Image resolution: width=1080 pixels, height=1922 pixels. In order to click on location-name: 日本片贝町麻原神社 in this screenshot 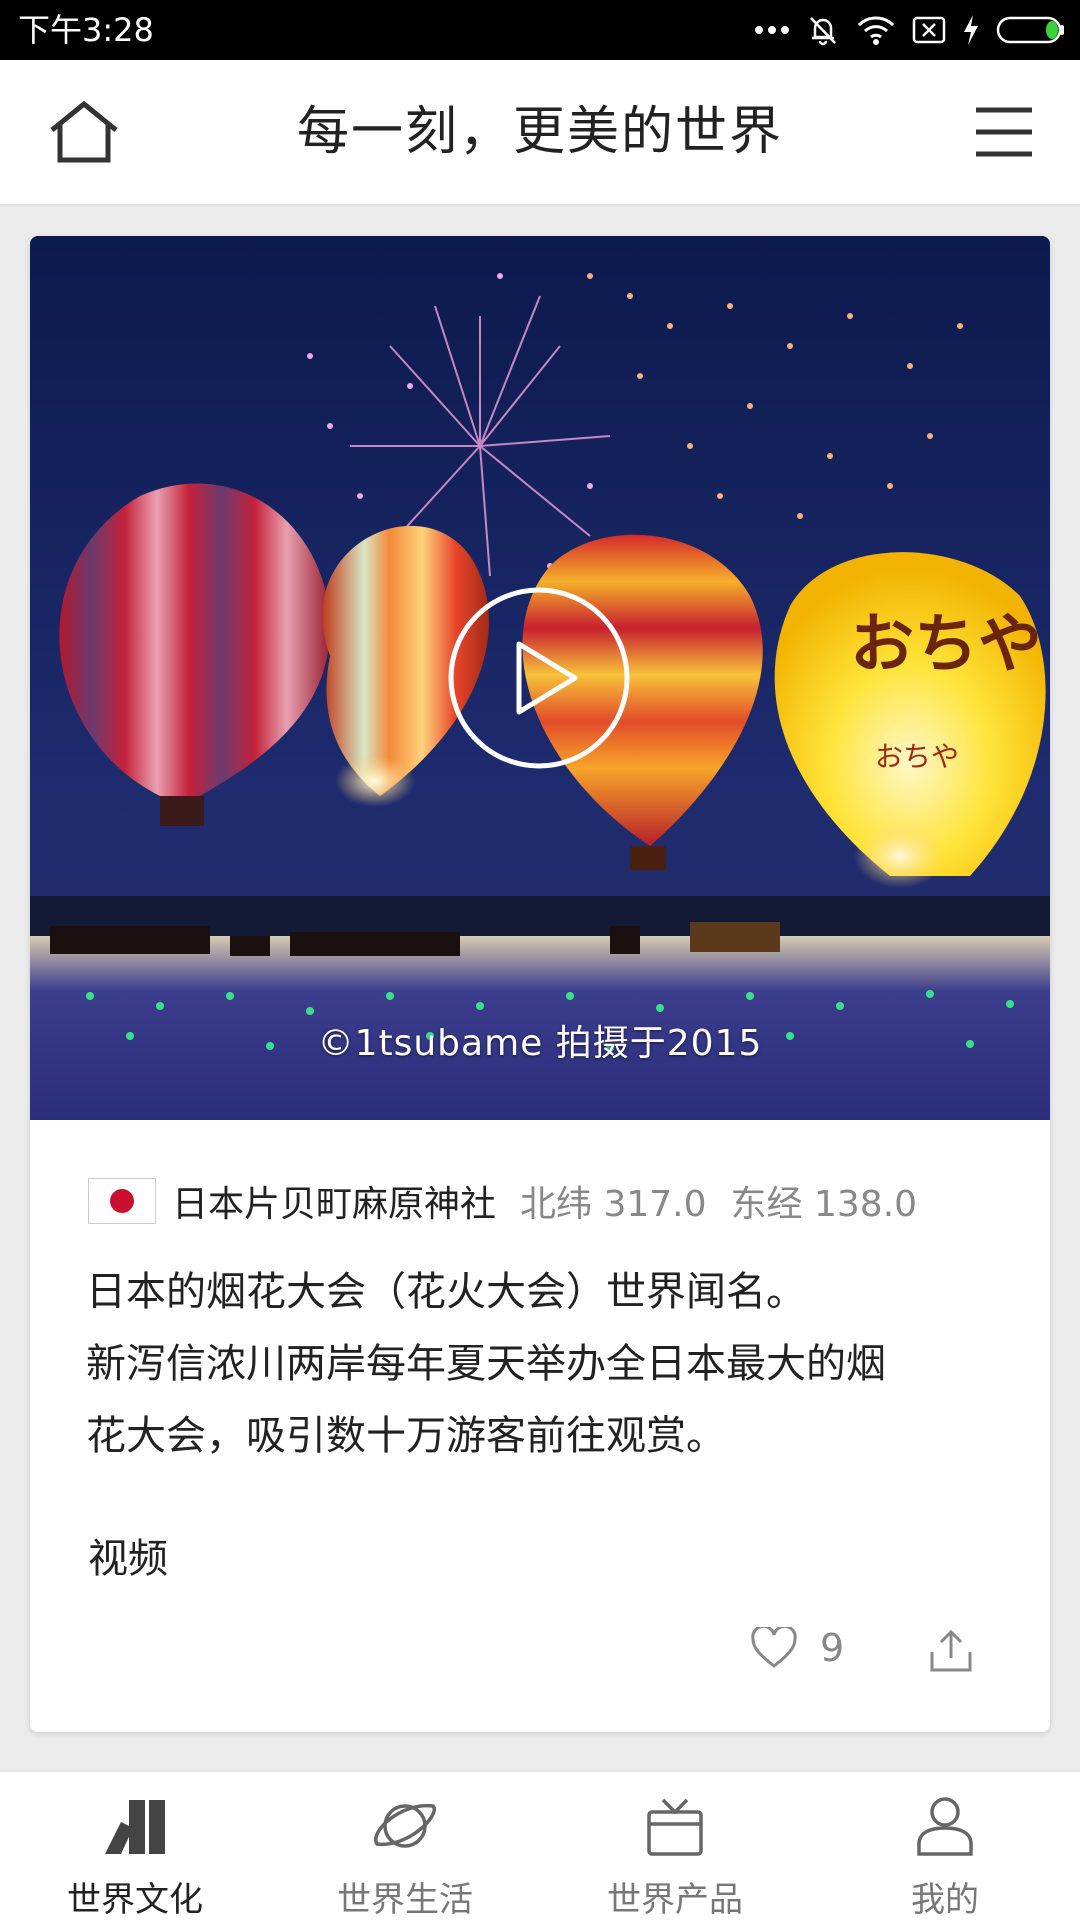, I will do `click(334, 1204)`.